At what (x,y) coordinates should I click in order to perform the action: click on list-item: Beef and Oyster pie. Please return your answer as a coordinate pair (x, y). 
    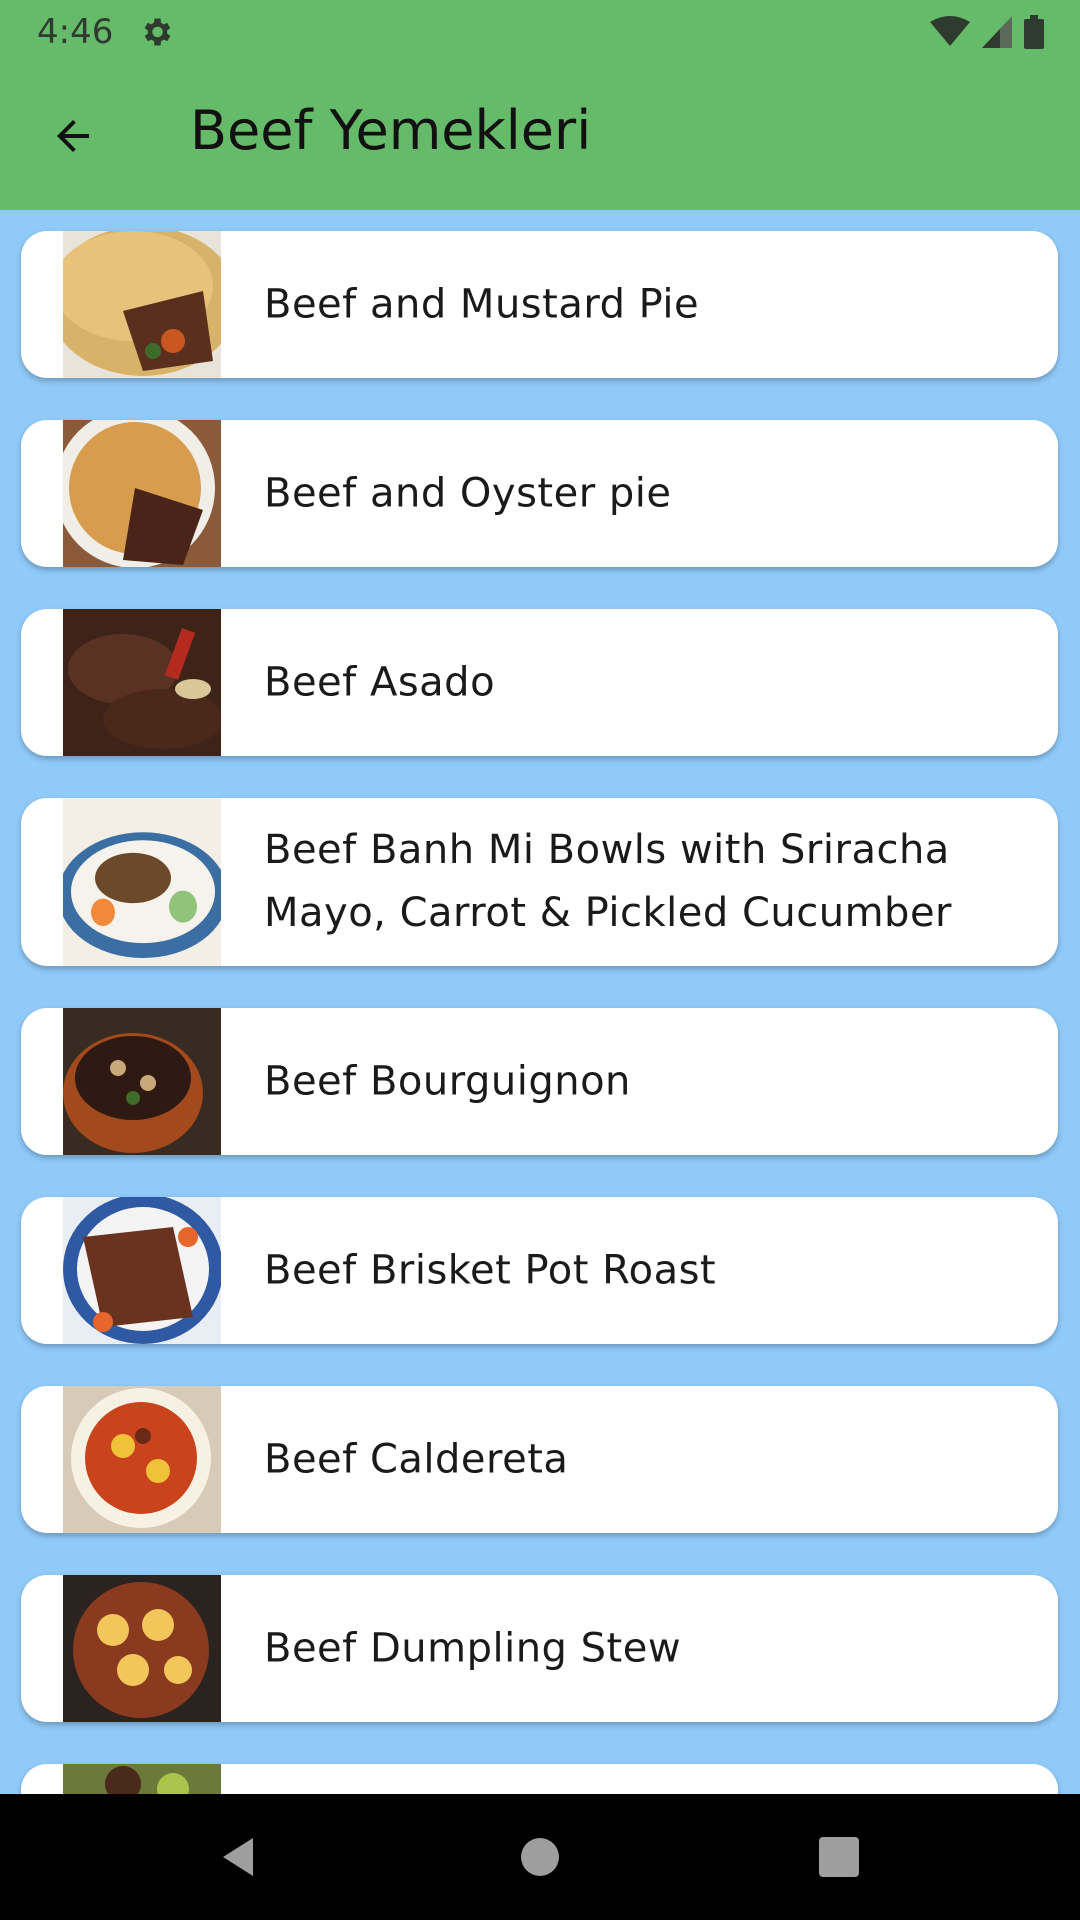
    Looking at the image, I should click on (539, 493).